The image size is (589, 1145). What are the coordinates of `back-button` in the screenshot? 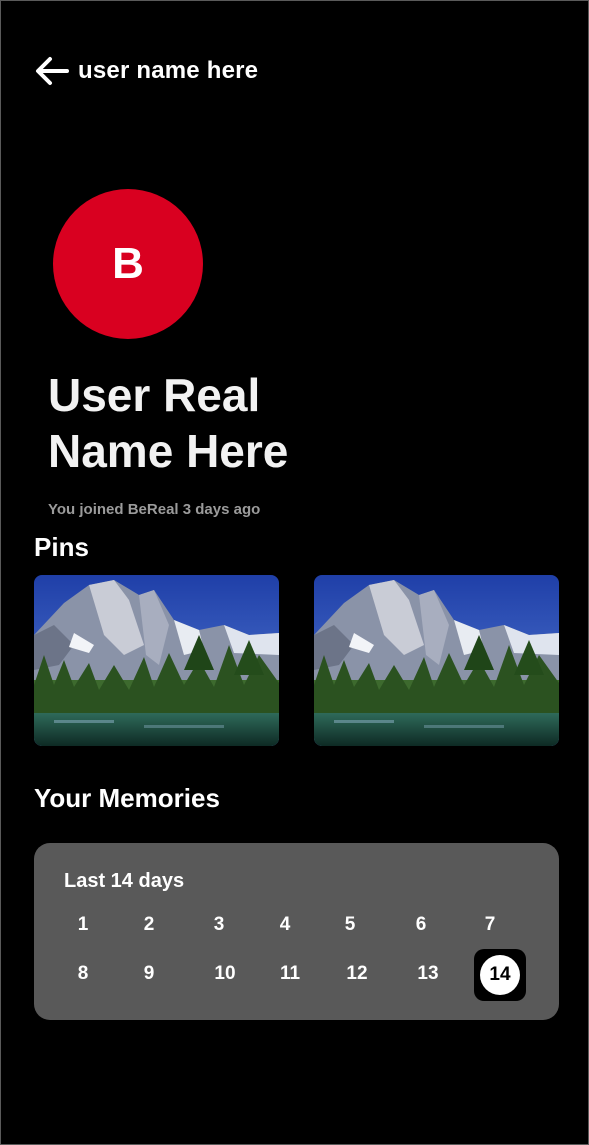 It's located at (52, 71).